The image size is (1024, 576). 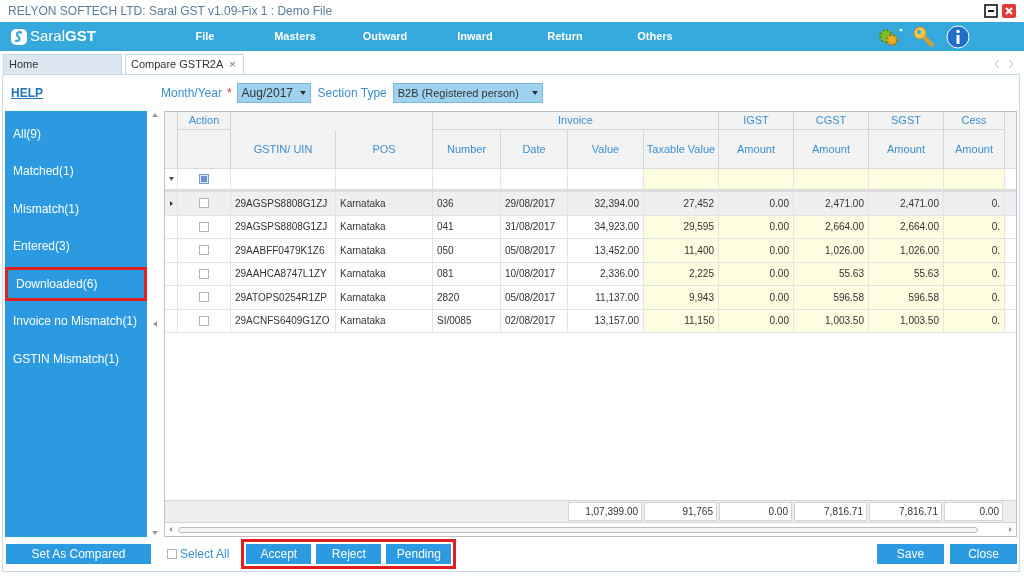 What do you see at coordinates (273, 93) in the screenshot?
I see `month-year-dropdown: Aug/2017` at bounding box center [273, 93].